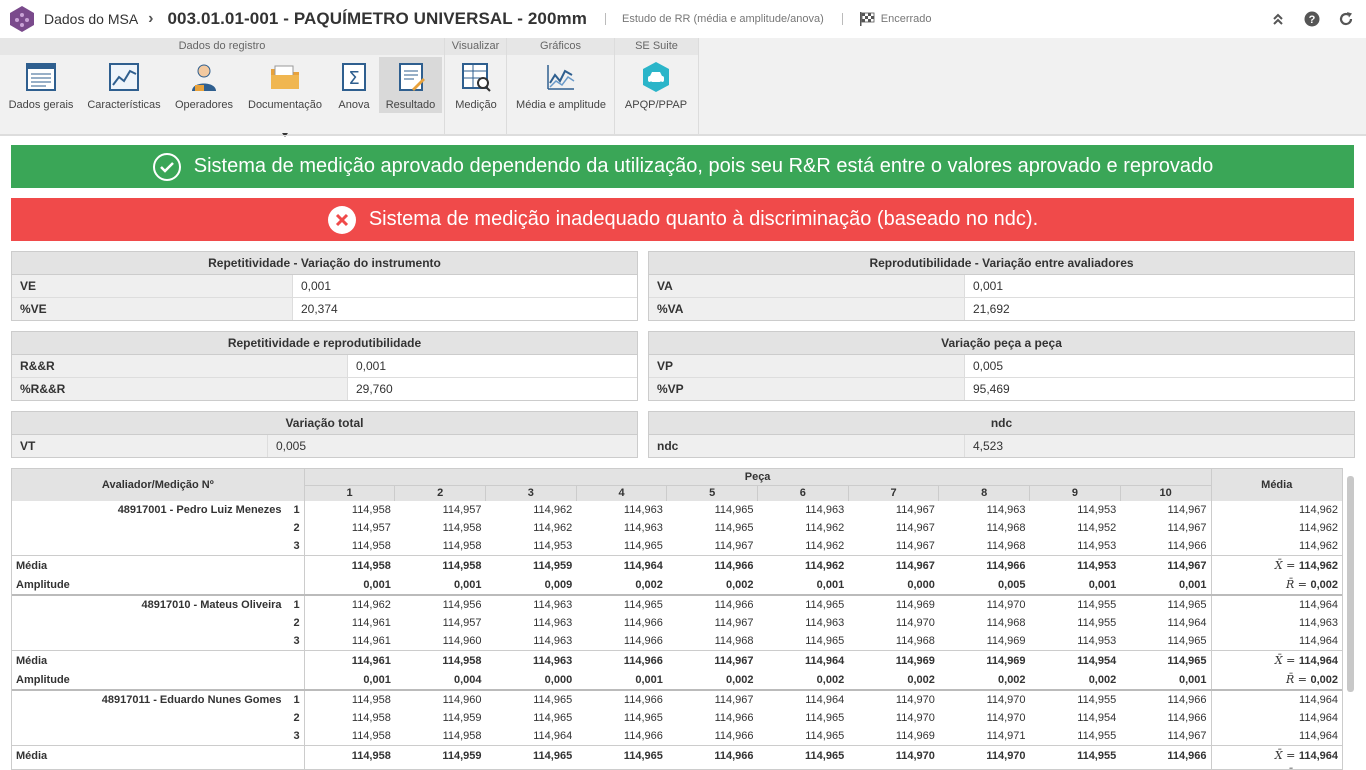  Describe the element at coordinates (1312, 19) in the screenshot. I see `help-icon: ?` at that location.